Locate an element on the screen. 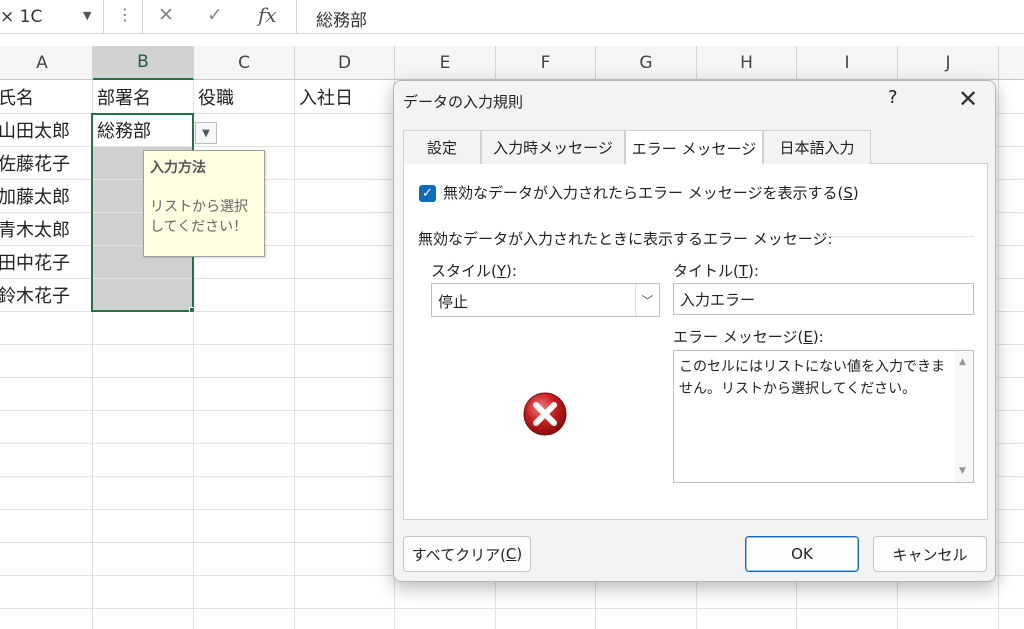  close-button: ✕ is located at coordinates (968, 99).